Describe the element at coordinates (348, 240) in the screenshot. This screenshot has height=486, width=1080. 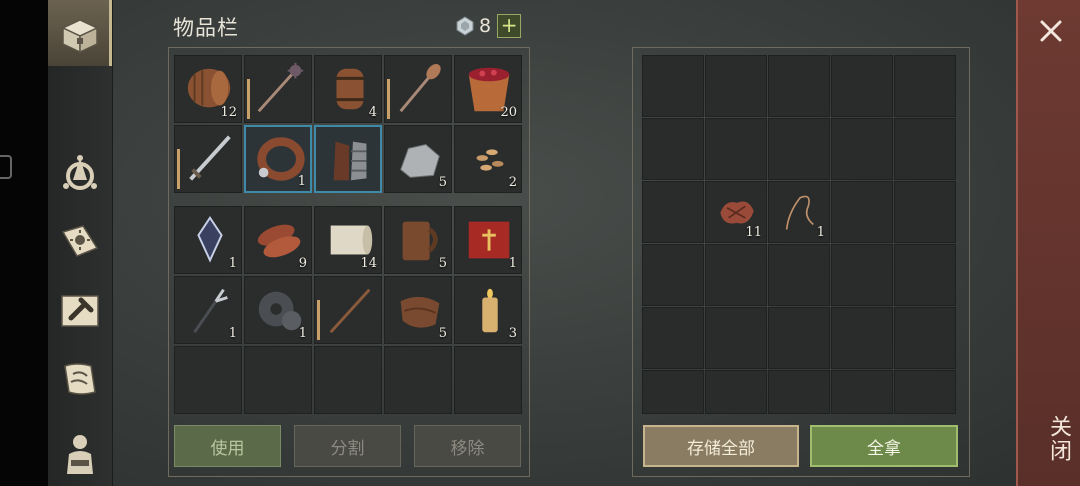
I see `backpack-slot: 14` at that location.